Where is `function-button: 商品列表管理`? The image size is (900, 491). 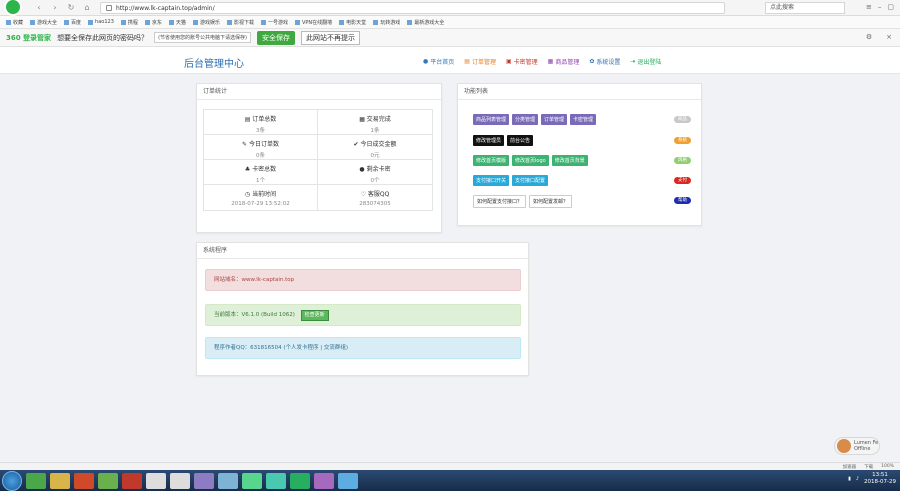
function-button: 商品列表管理 is located at coordinates (491, 119).